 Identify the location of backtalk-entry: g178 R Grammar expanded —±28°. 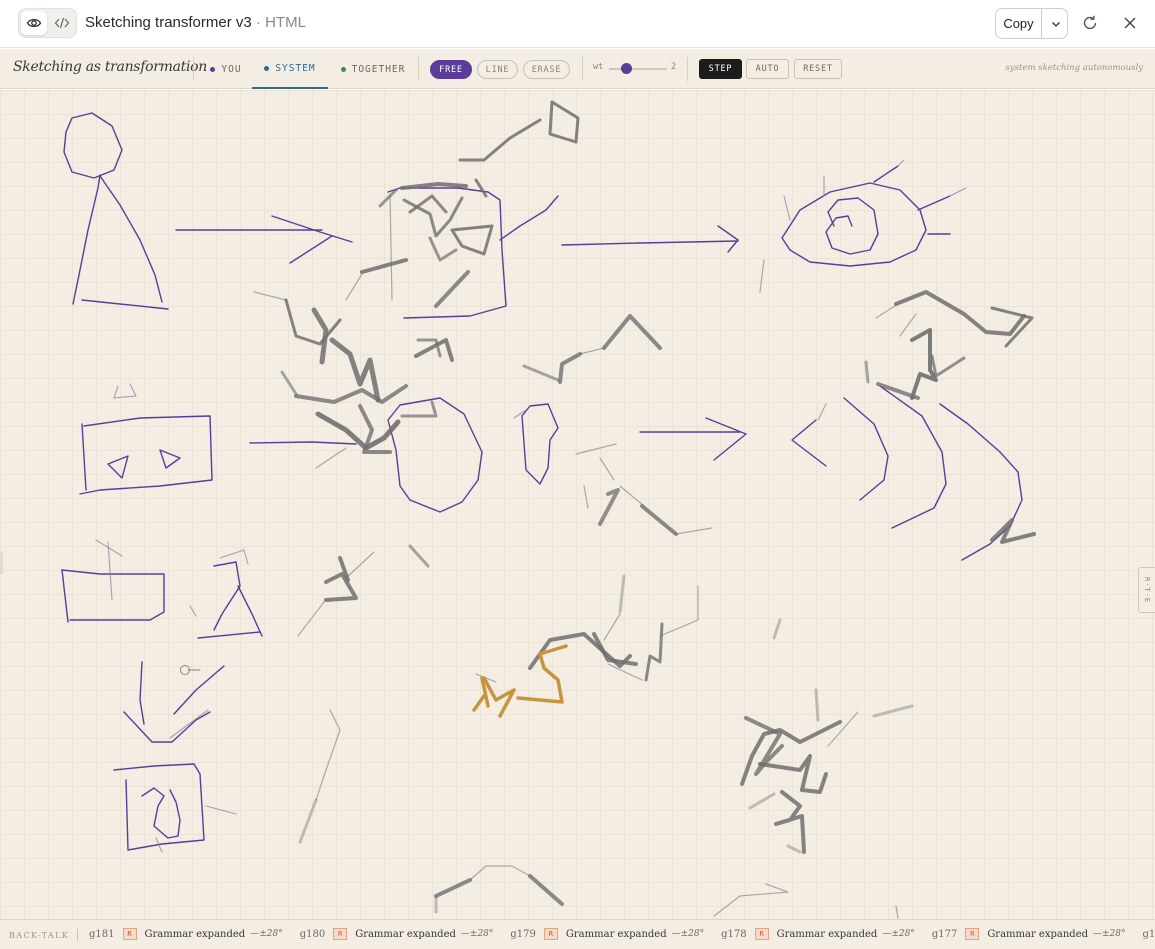
(818, 934).